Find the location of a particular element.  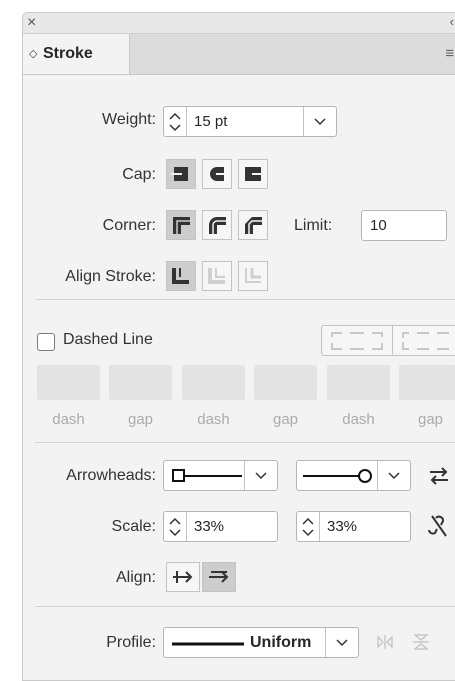

weight-label: Weight: is located at coordinates (129, 119).